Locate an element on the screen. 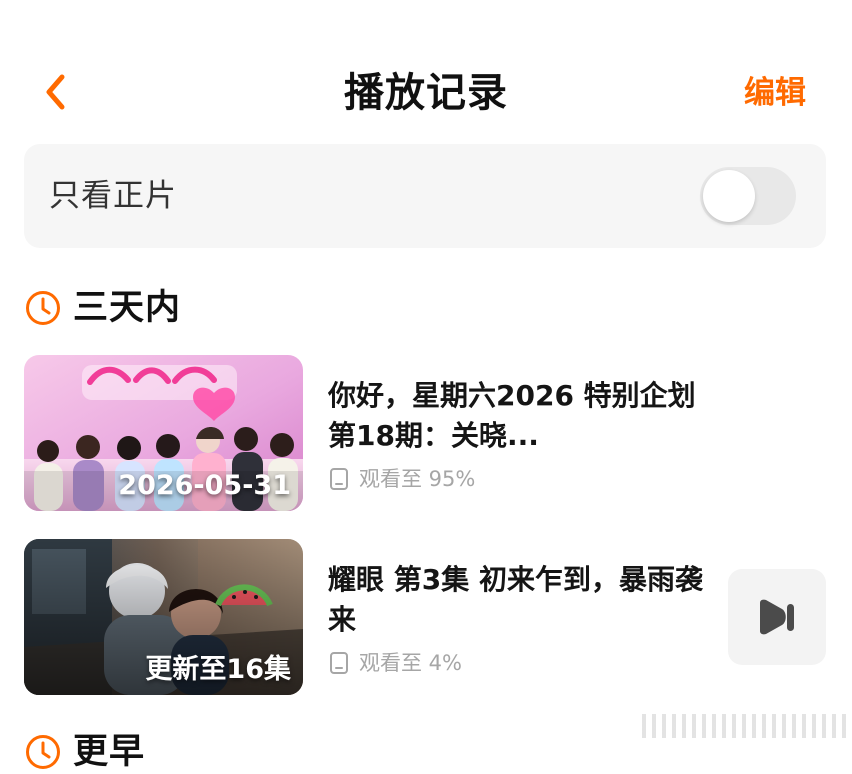 This screenshot has height=774, width=852. section-title: 三天内 is located at coordinates (127, 308).